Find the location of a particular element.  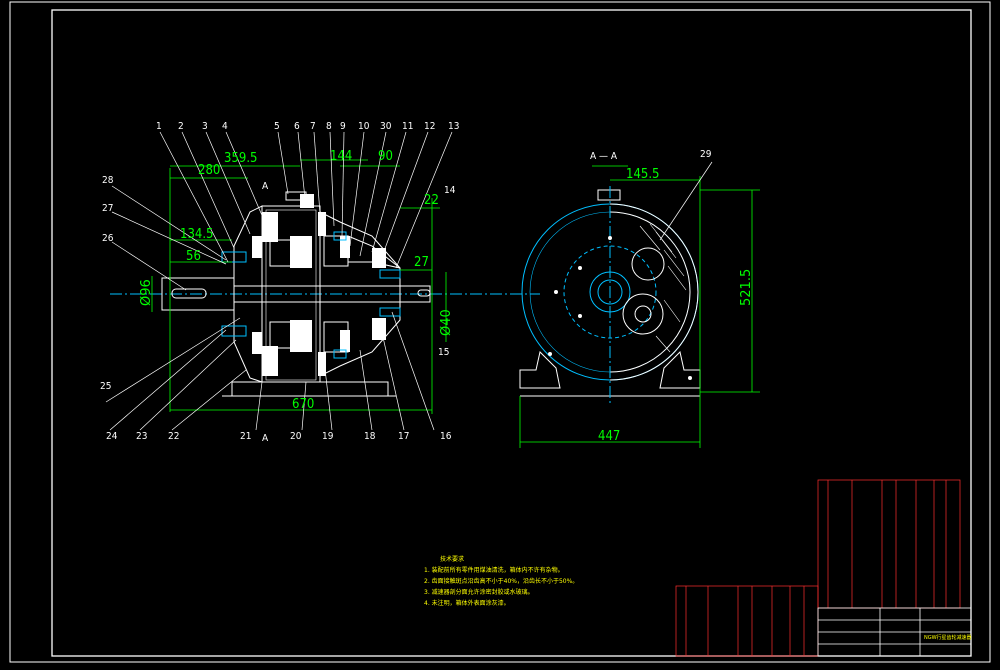

part-label: 3 is located at coordinates (205, 126).